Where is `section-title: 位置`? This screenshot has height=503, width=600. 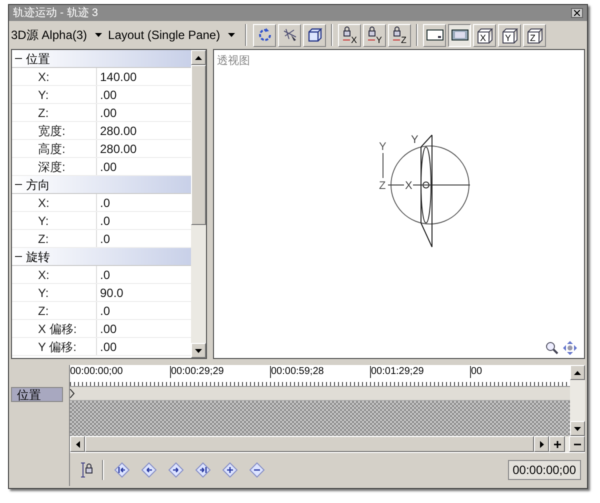
section-title: 位置 is located at coordinates (38, 59).